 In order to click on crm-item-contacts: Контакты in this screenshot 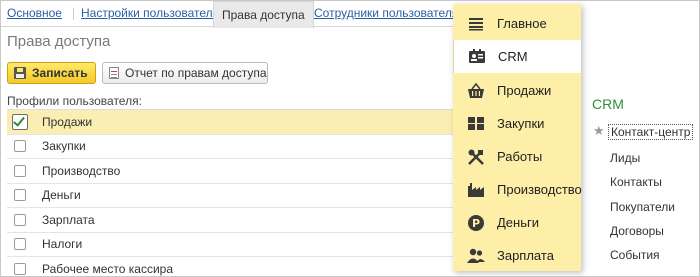, I will do `click(636, 182)`.